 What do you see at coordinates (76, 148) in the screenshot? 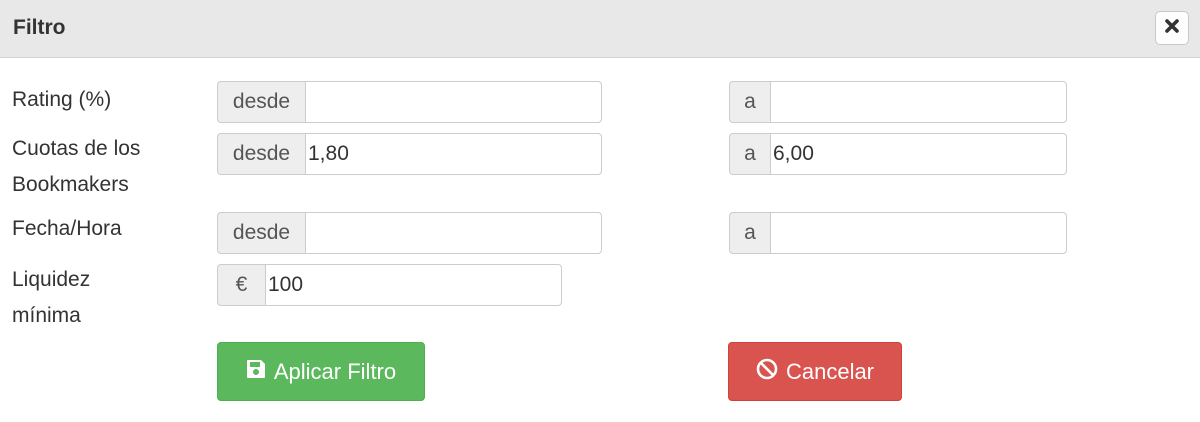
I see `odds-label-line1: Cuotas de los` at bounding box center [76, 148].